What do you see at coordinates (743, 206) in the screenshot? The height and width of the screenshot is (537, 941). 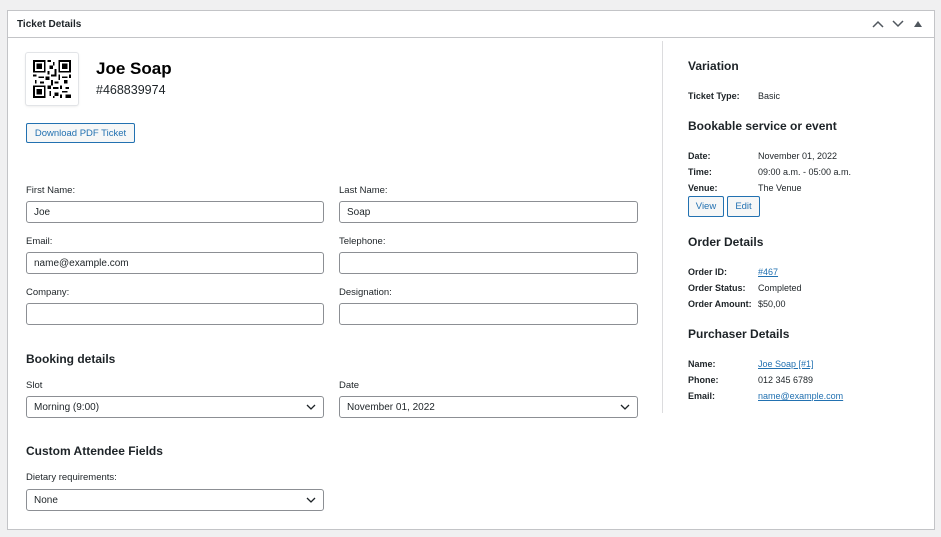 I see `edit-booking-button: Edit` at bounding box center [743, 206].